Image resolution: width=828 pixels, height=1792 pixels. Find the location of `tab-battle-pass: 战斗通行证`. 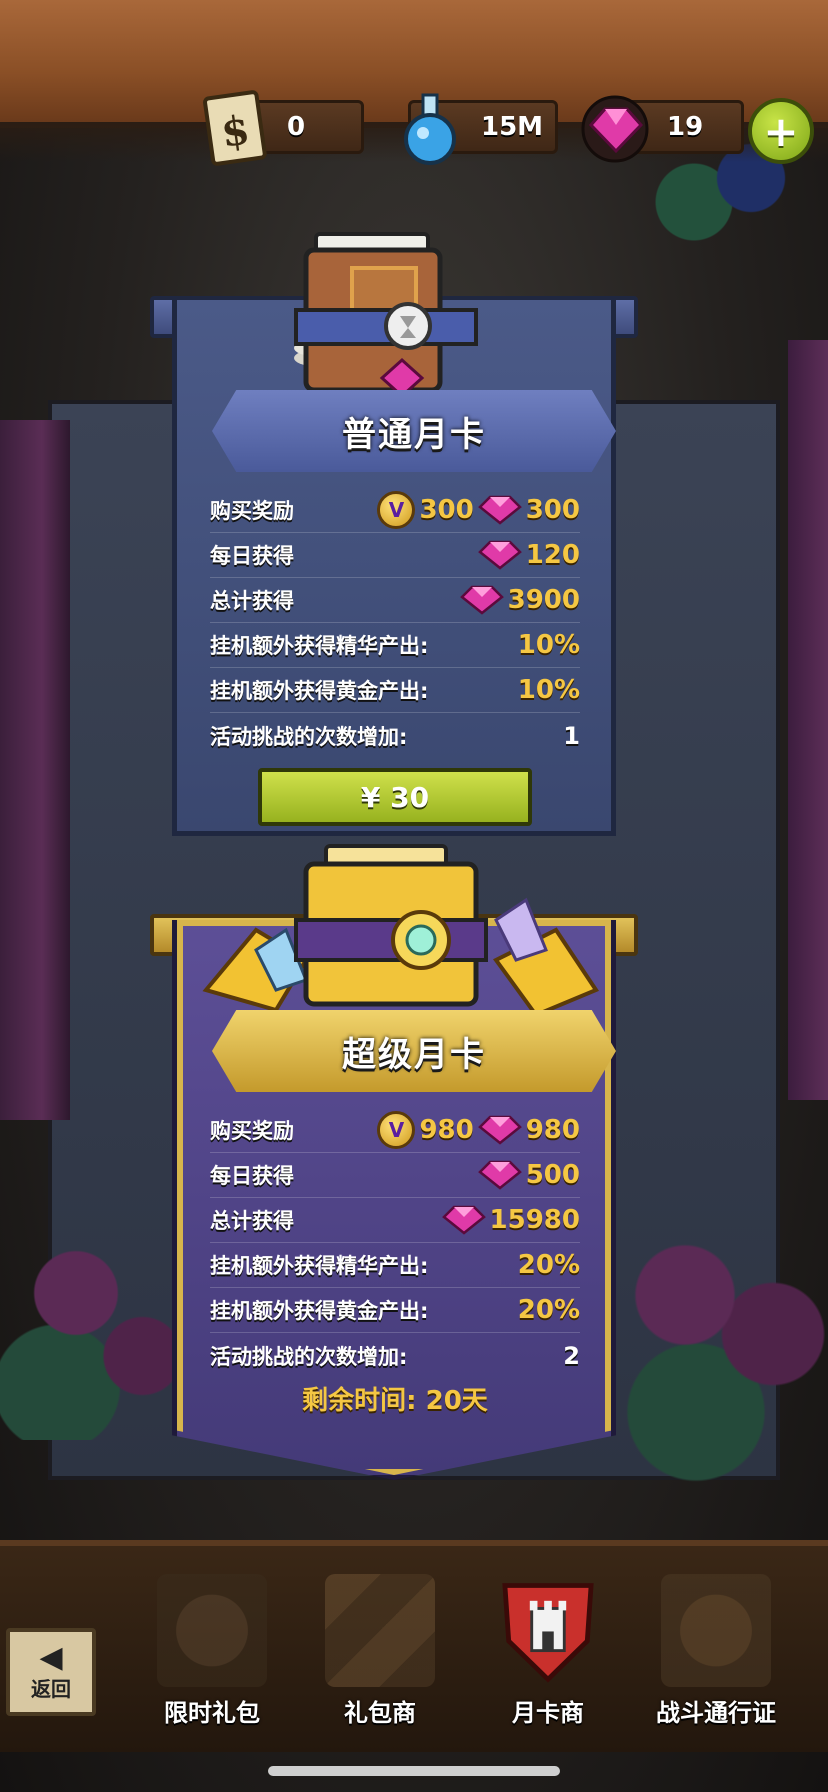

tab-battle-pass: 战斗通行证 is located at coordinates (716, 1659).